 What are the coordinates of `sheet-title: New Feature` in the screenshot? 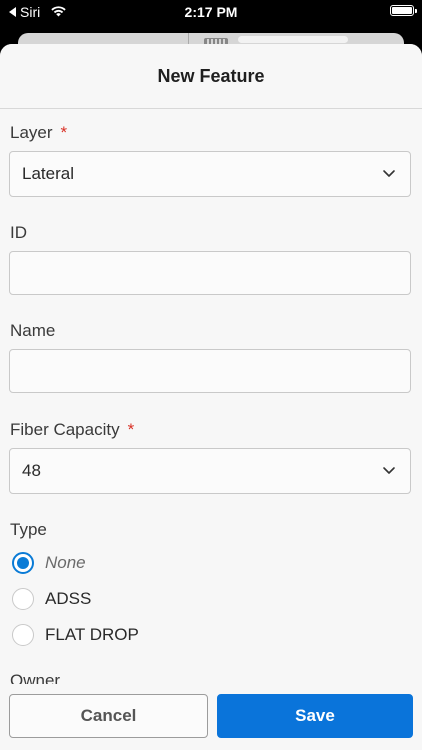 It's located at (211, 75).